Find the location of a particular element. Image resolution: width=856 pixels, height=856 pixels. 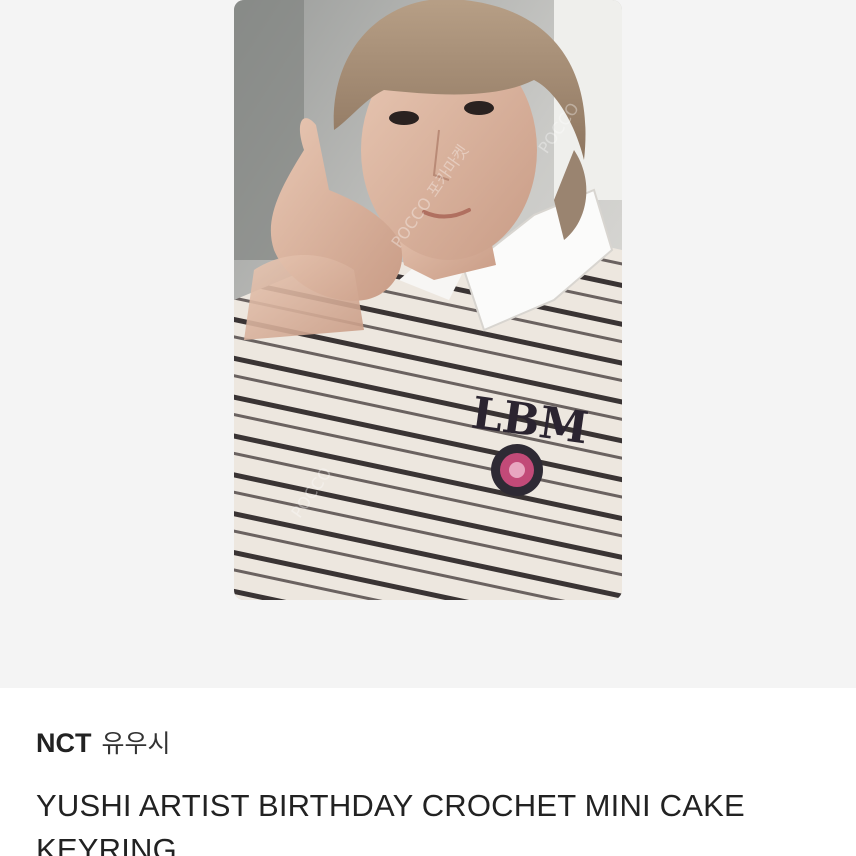

artist-line: NCT 유우시 is located at coordinates (103, 742).